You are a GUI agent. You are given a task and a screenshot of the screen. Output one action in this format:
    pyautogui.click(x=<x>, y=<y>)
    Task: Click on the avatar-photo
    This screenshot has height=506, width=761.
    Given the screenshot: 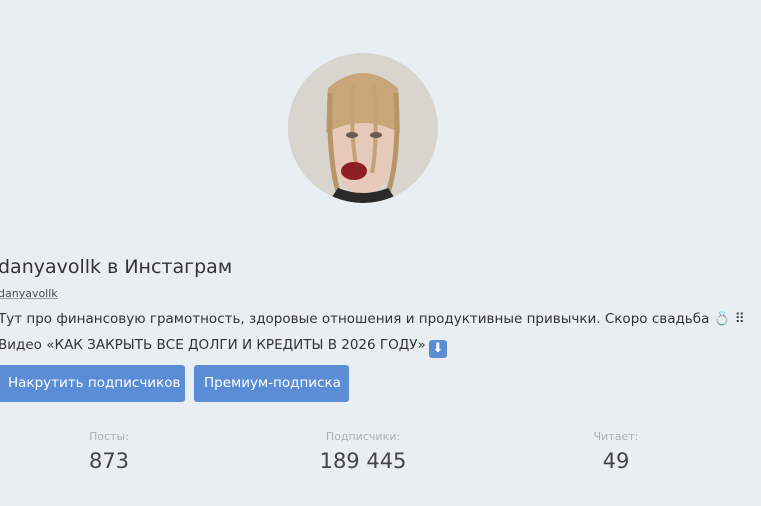 What is the action you would take?
    pyautogui.click(x=363, y=128)
    